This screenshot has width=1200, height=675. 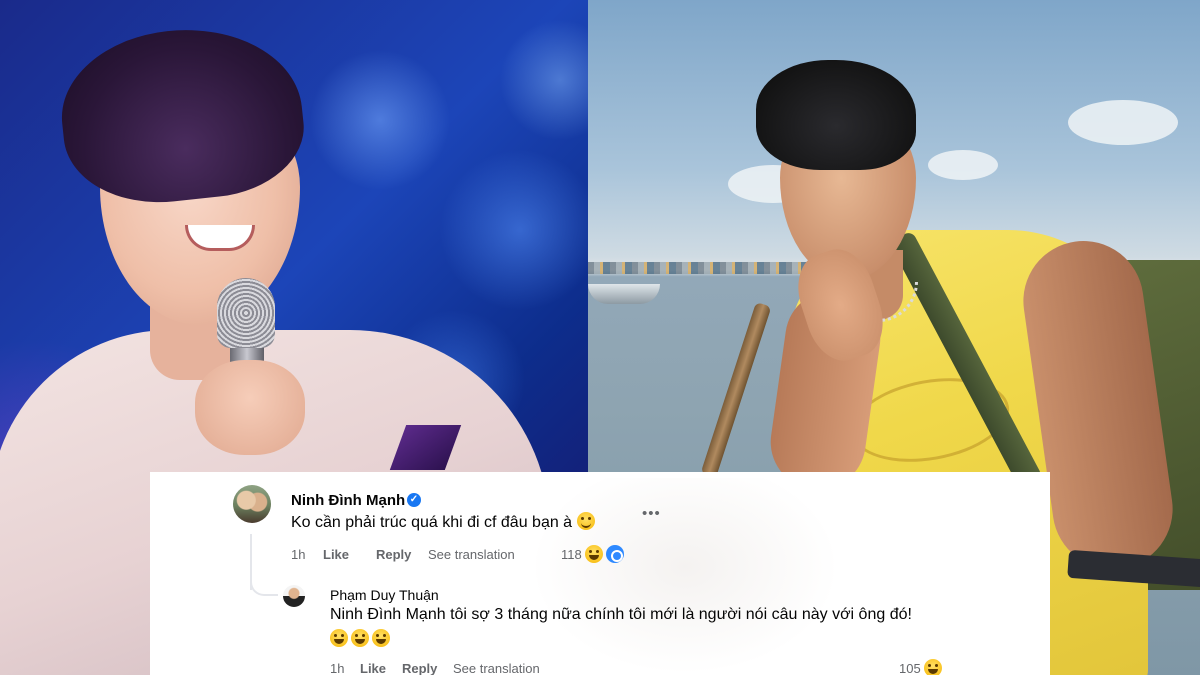 What do you see at coordinates (348, 500) in the screenshot?
I see `comment-author: Ninh Đình Mạnh` at bounding box center [348, 500].